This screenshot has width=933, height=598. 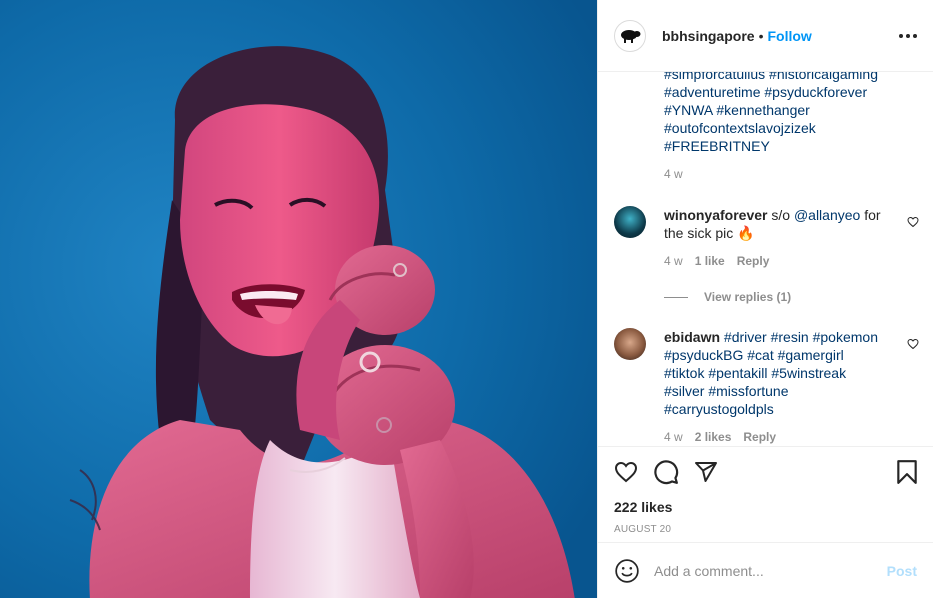 What do you see at coordinates (780, 215) in the screenshot?
I see `comment-text: s/o` at bounding box center [780, 215].